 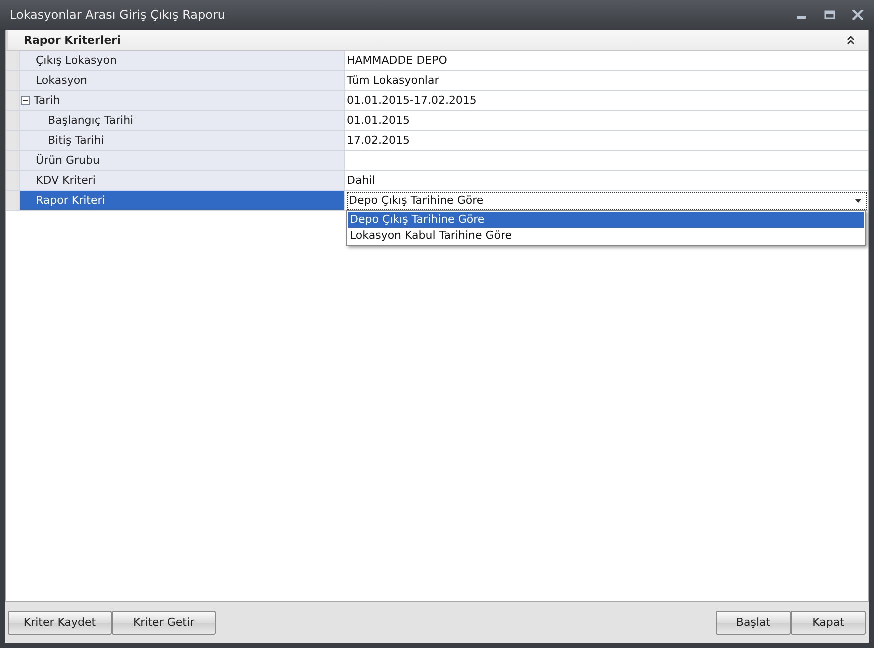 I want to click on close-icon, so click(x=858, y=15).